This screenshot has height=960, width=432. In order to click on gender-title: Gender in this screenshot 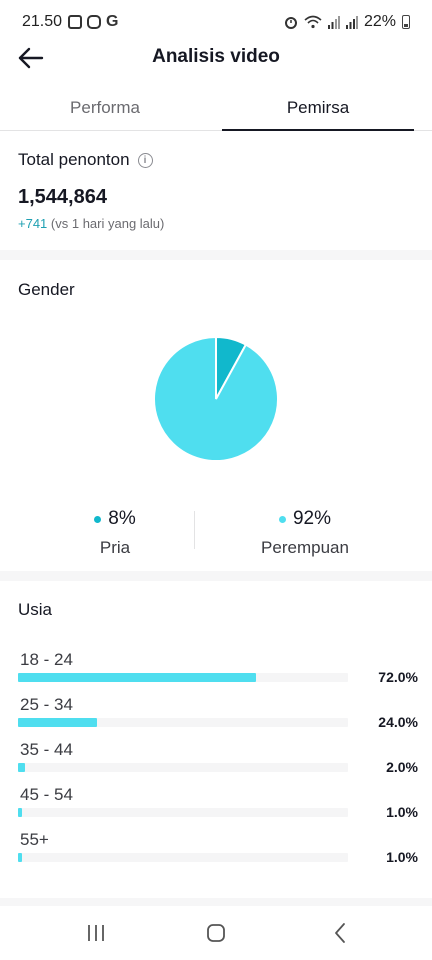, I will do `click(46, 289)`.